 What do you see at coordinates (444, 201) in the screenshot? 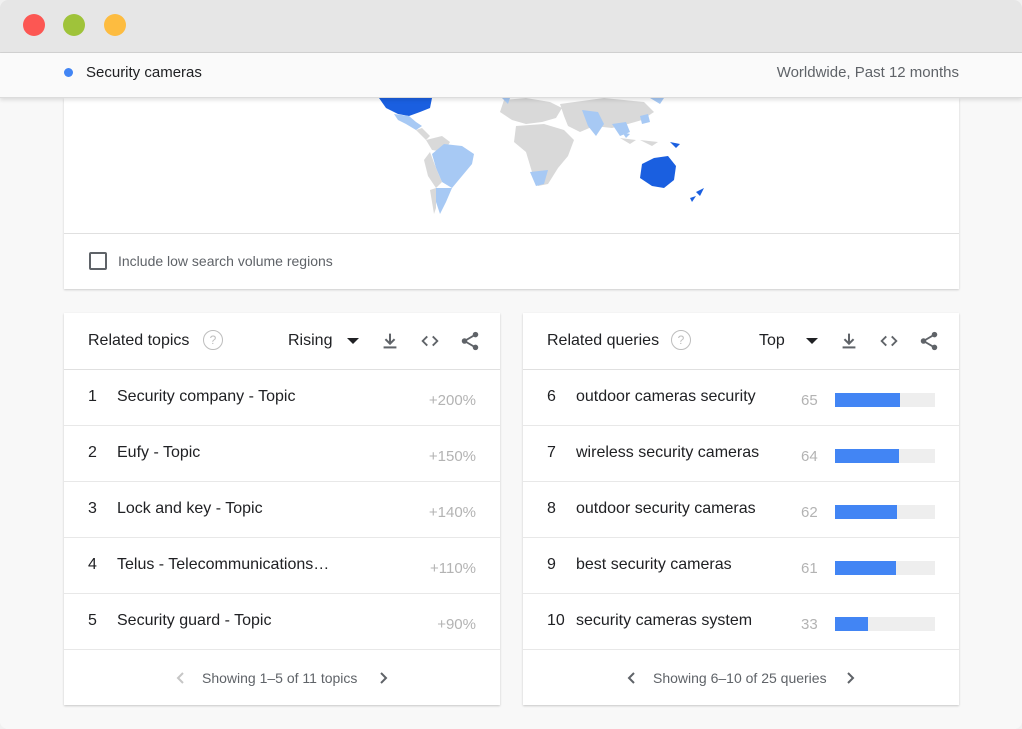
I see `map-region-argentina` at bounding box center [444, 201].